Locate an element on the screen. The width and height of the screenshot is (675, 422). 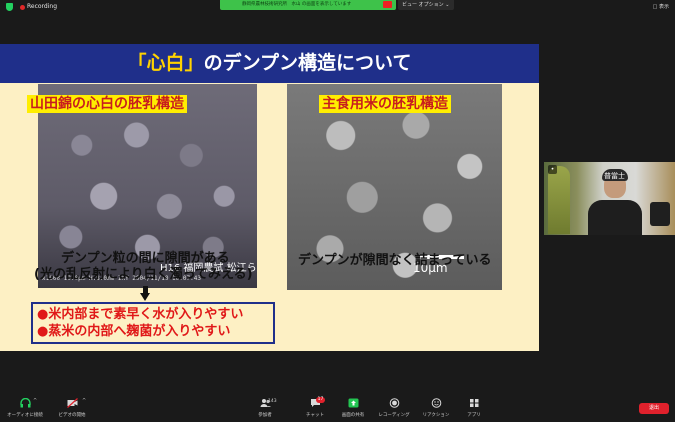
micrograph-label-left: 山田錦の心白の胚乳構造 is located at coordinates (107, 104).